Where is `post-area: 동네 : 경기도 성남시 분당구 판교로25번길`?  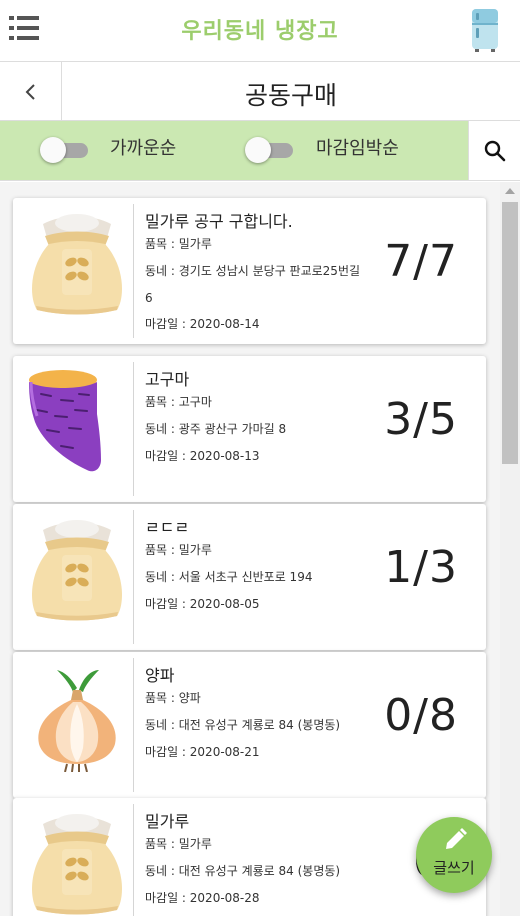
post-area: 동네 : 경기도 성남시 분당구 판교로25번길 is located at coordinates (253, 271).